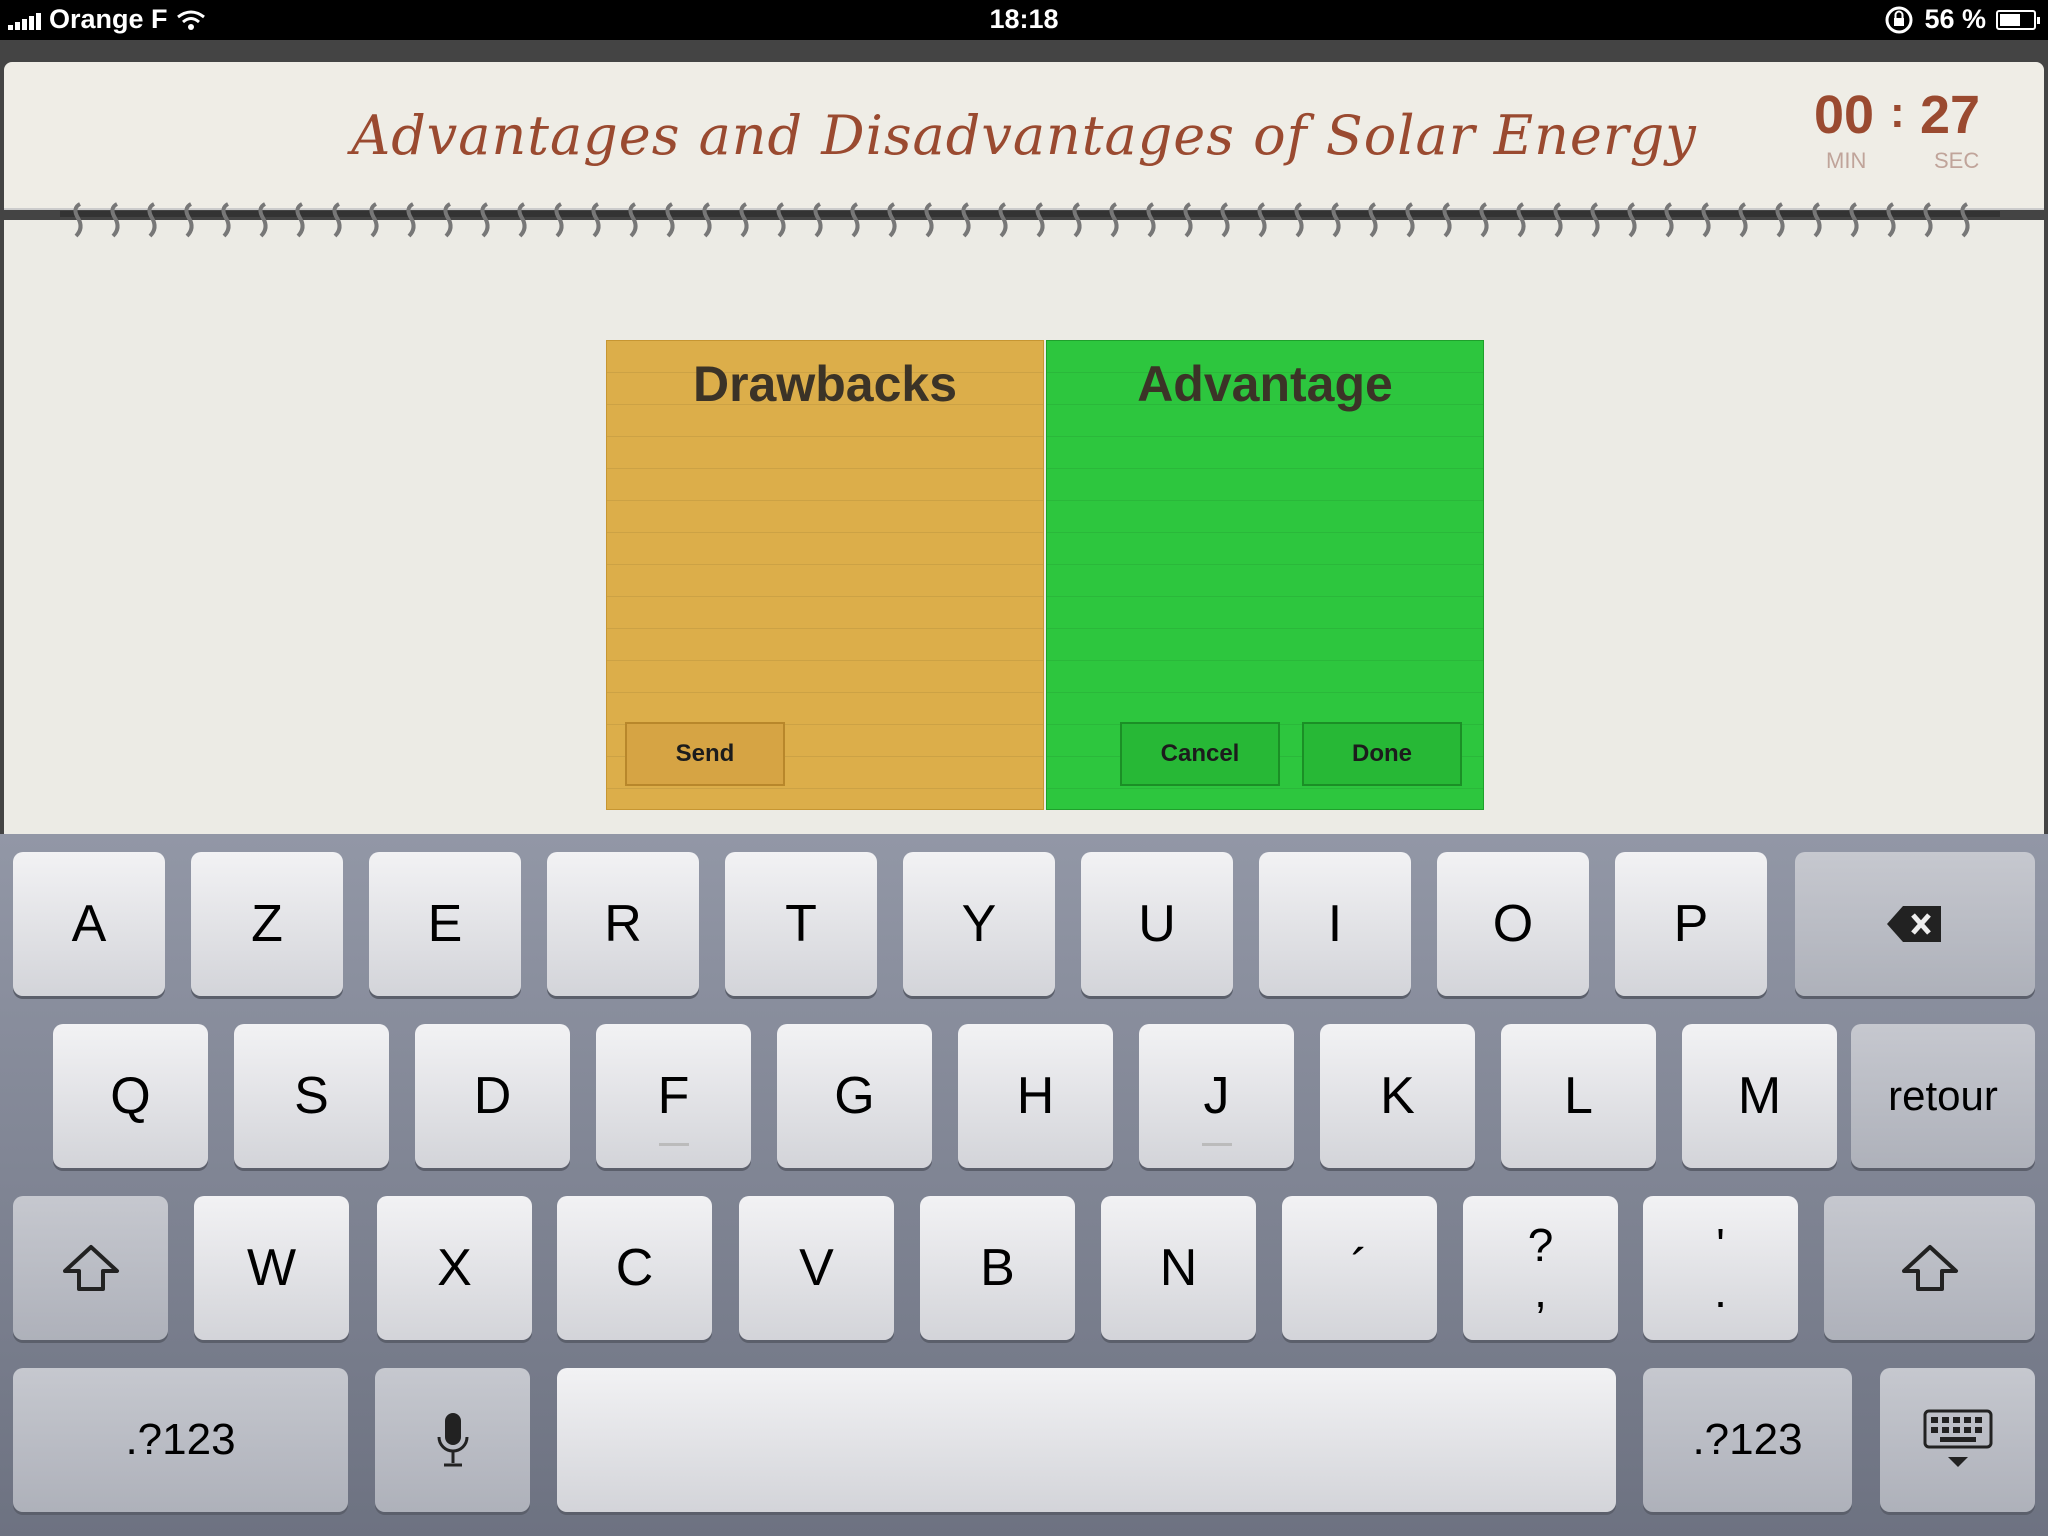  I want to click on key-z: Z, so click(267, 924).